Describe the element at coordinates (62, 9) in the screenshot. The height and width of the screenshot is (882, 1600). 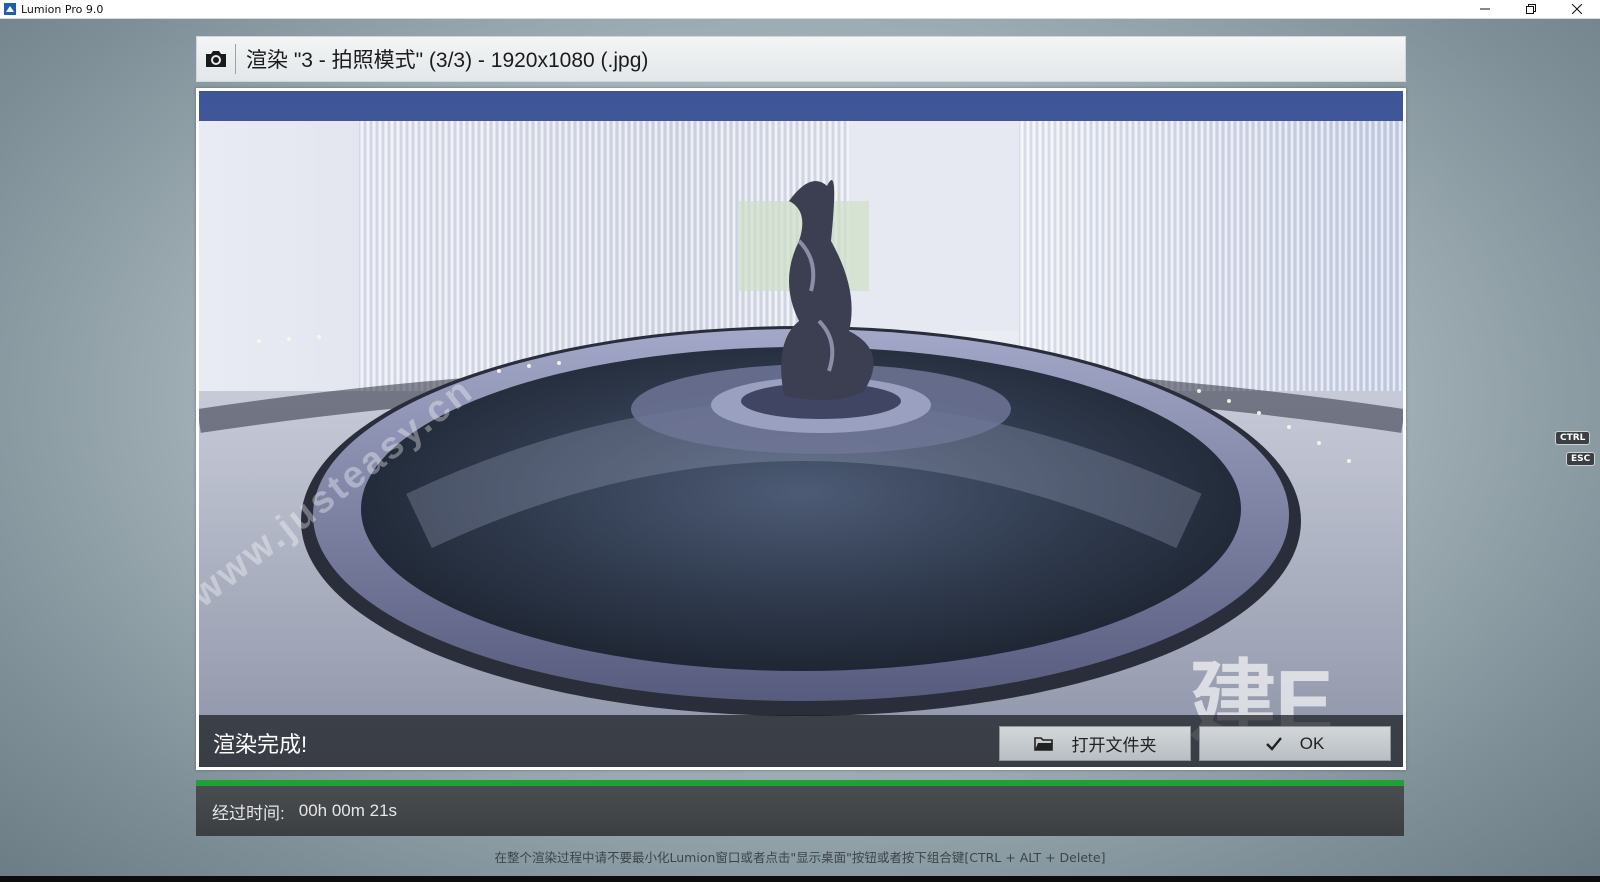
I see `window-title: Lumion Pro 9.0` at that location.